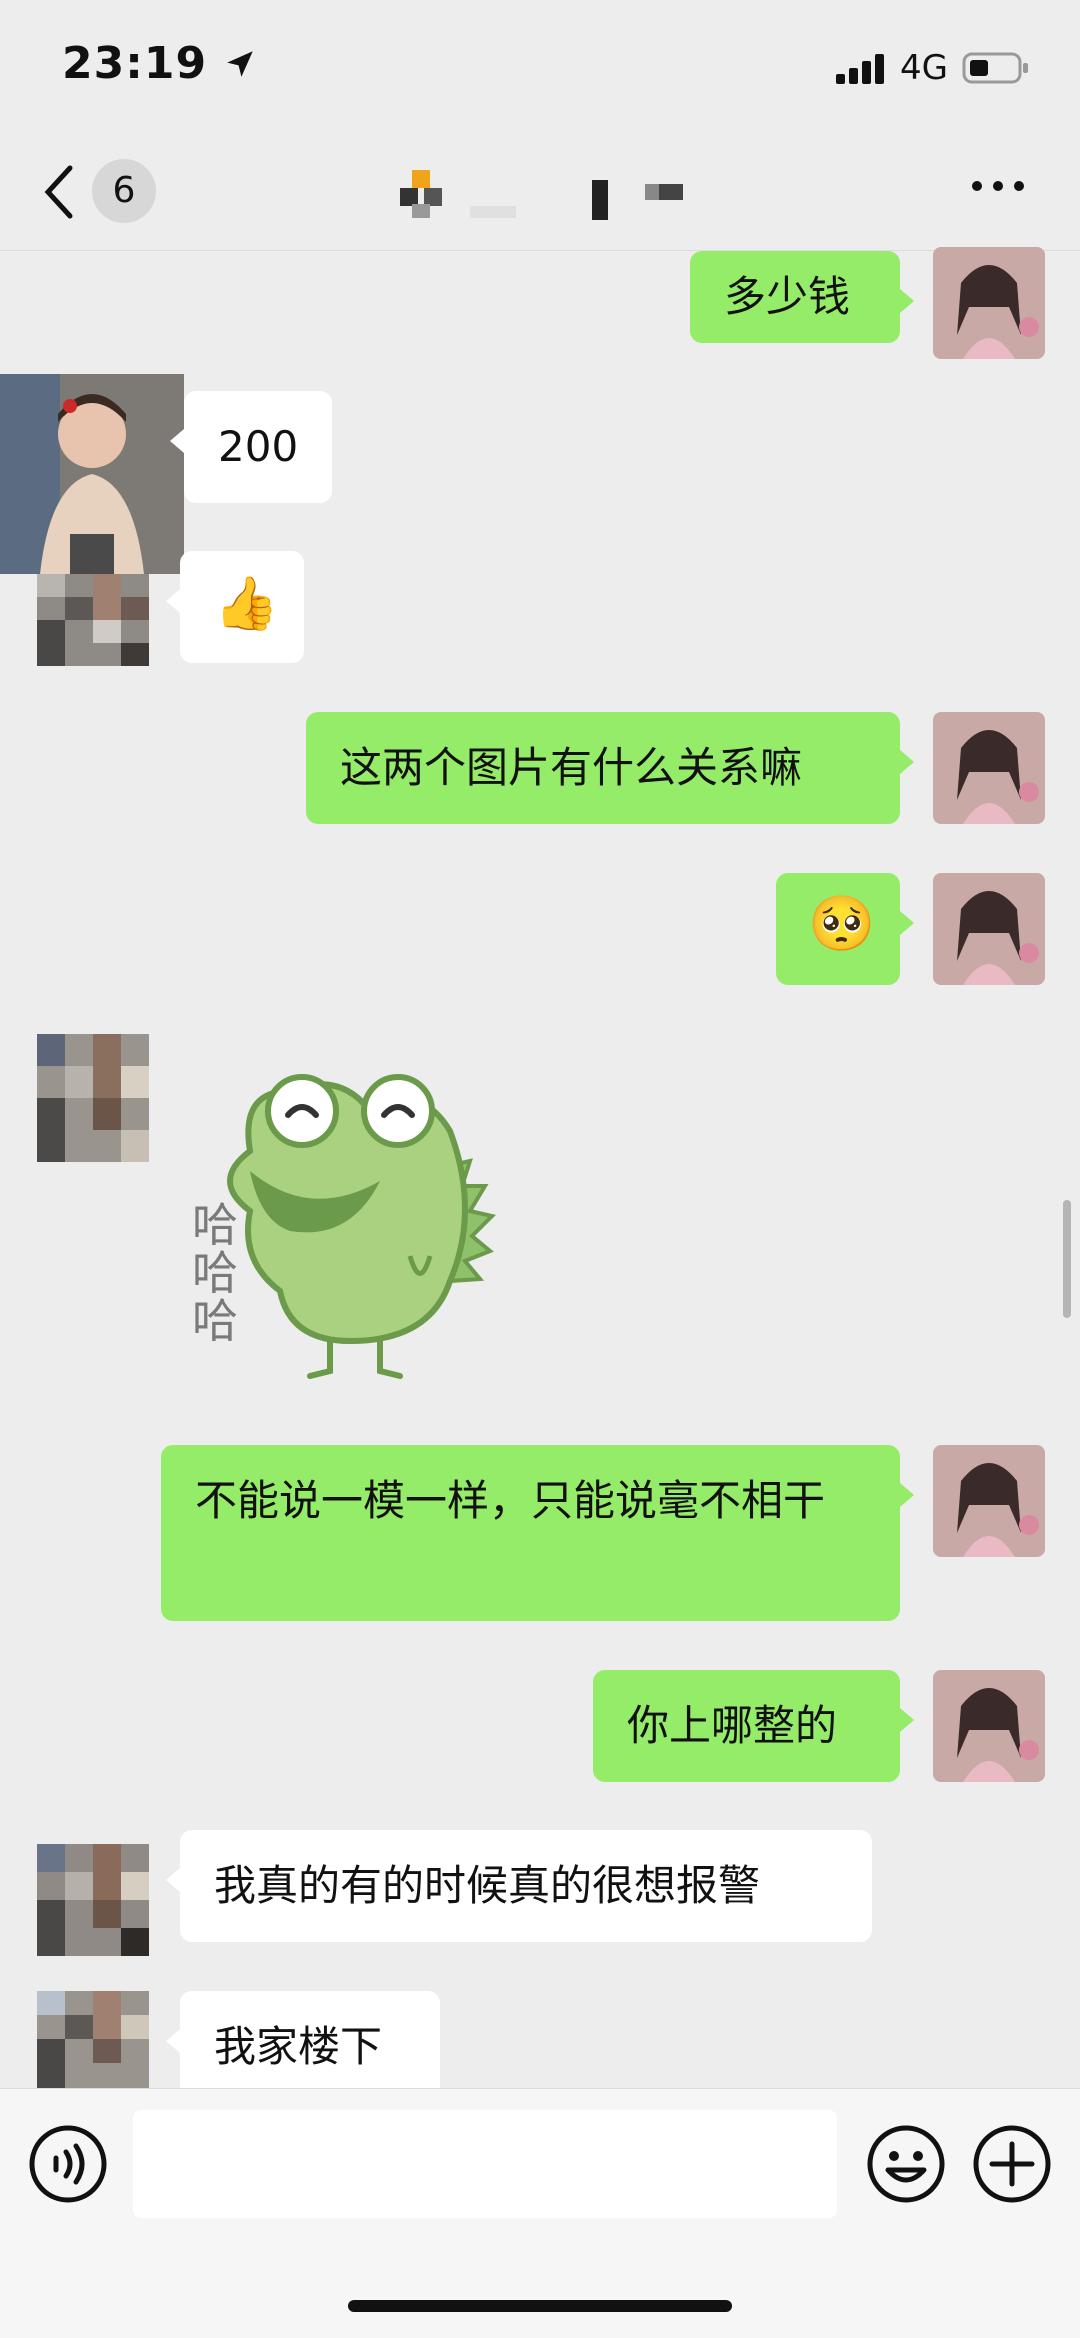 This screenshot has width=1080, height=2338. Describe the element at coordinates (485, 2164) in the screenshot. I see `message-input` at that location.